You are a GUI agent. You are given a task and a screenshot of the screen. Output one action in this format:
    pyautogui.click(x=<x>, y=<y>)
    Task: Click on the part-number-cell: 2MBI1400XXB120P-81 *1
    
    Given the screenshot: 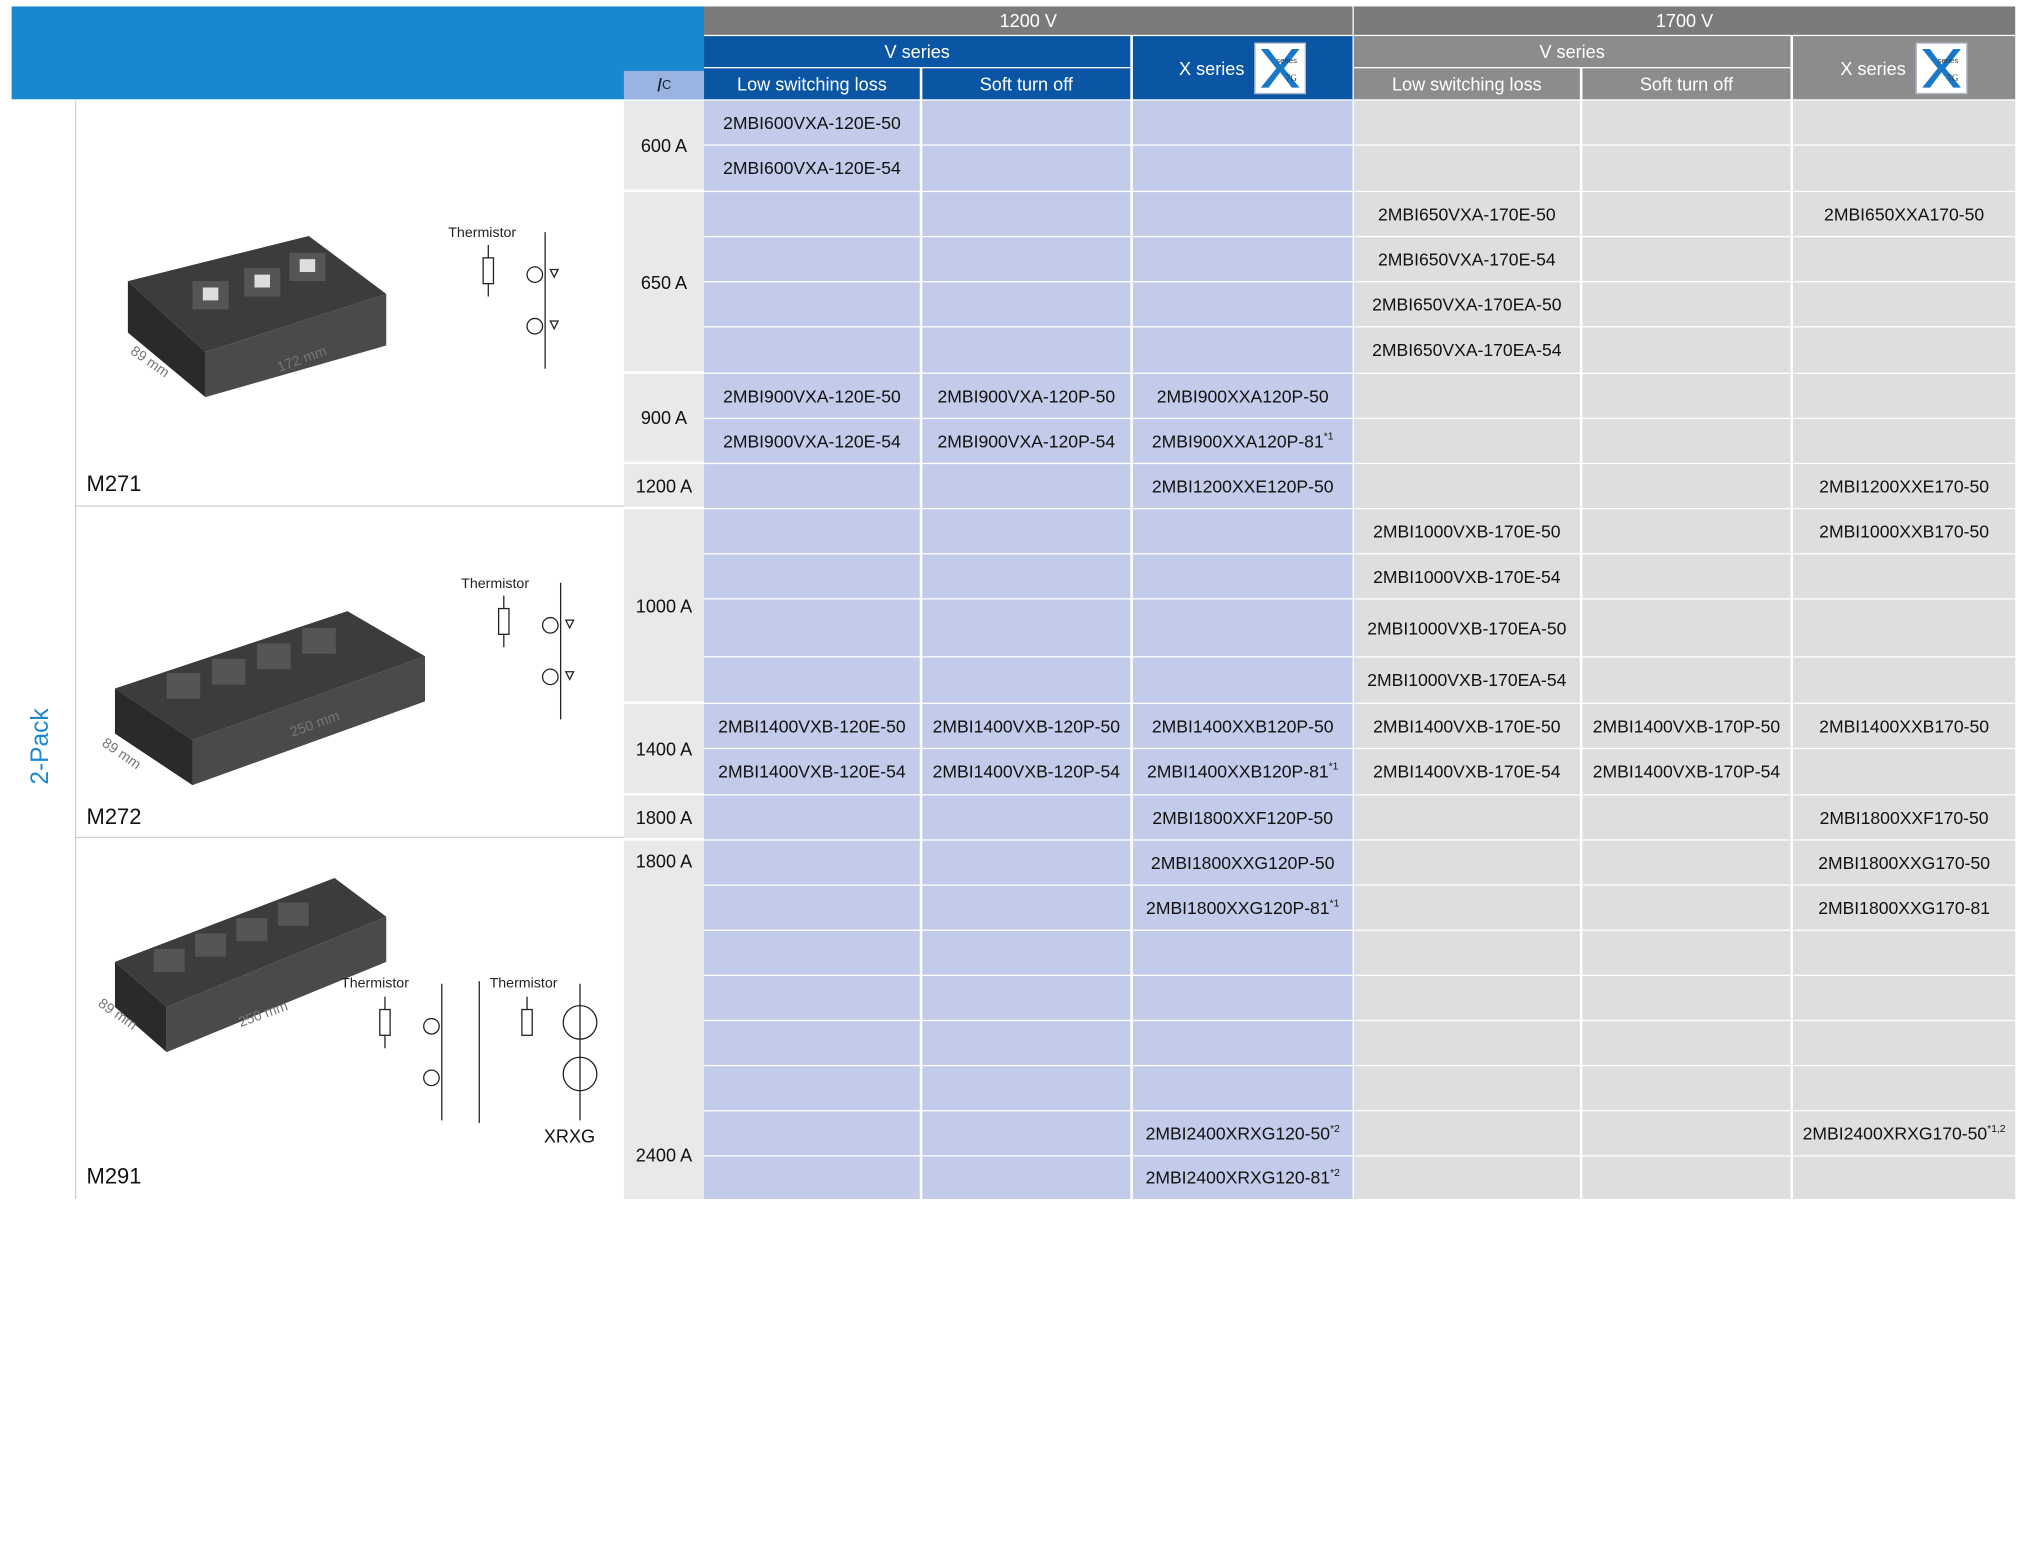 What is the action you would take?
    pyautogui.click(x=1242, y=772)
    